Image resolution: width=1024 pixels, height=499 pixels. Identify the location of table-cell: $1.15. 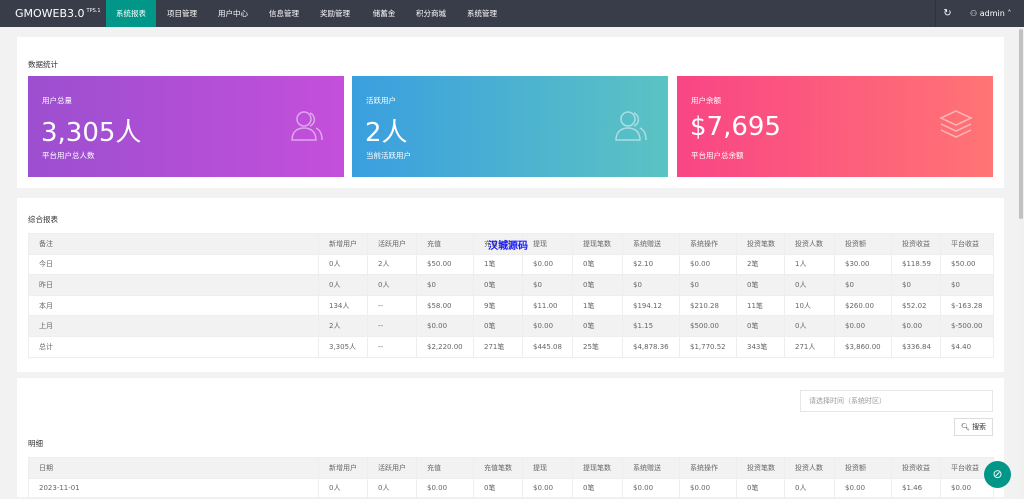
(651, 326).